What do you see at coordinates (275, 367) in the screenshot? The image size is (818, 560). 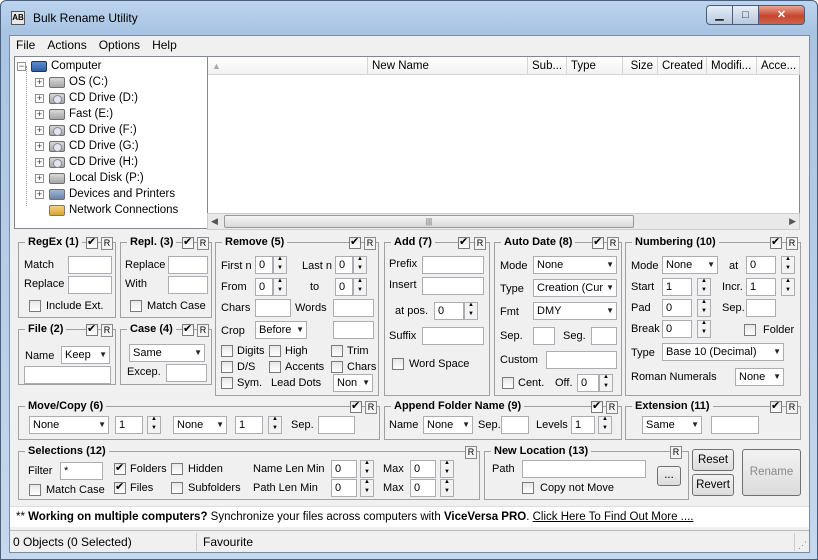 I see `accents-checkbox` at bounding box center [275, 367].